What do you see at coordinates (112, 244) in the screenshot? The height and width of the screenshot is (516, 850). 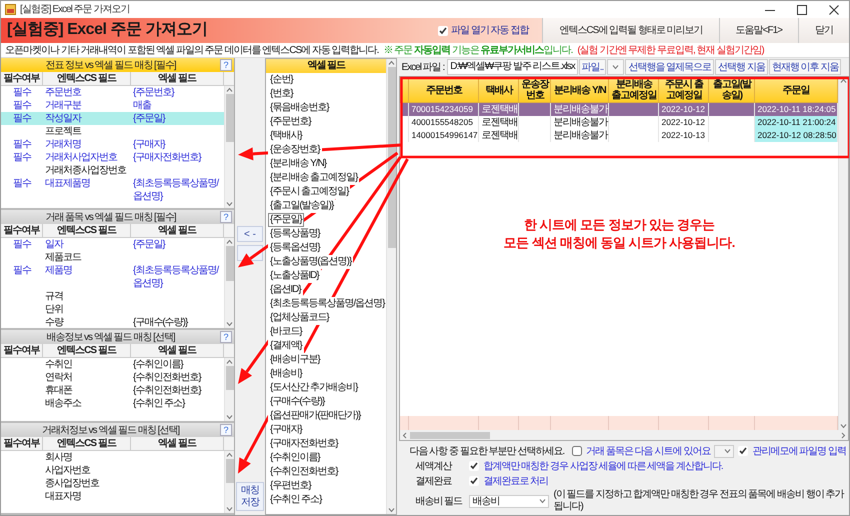 I see `matching-row: 필수 일자 {주문일}` at bounding box center [112, 244].